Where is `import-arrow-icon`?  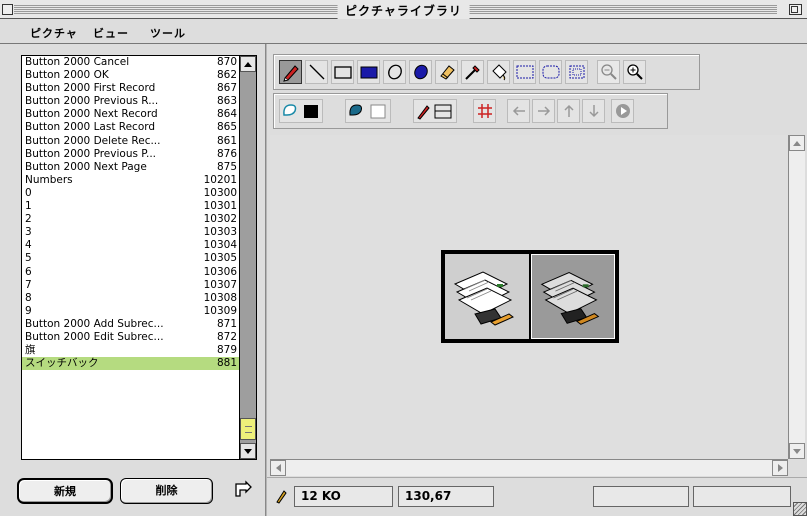
import-arrow-icon is located at coordinates (243, 489).